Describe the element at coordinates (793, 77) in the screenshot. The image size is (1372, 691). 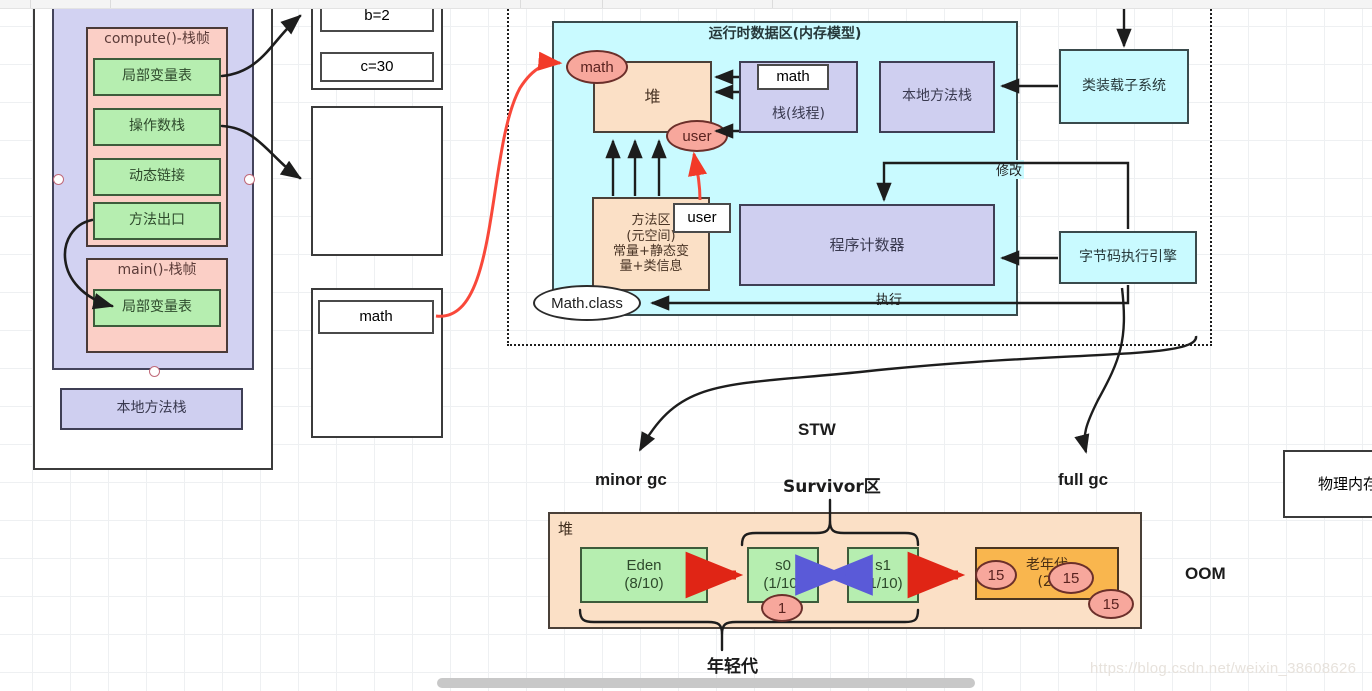
I see `stack-frame-math: math` at that location.